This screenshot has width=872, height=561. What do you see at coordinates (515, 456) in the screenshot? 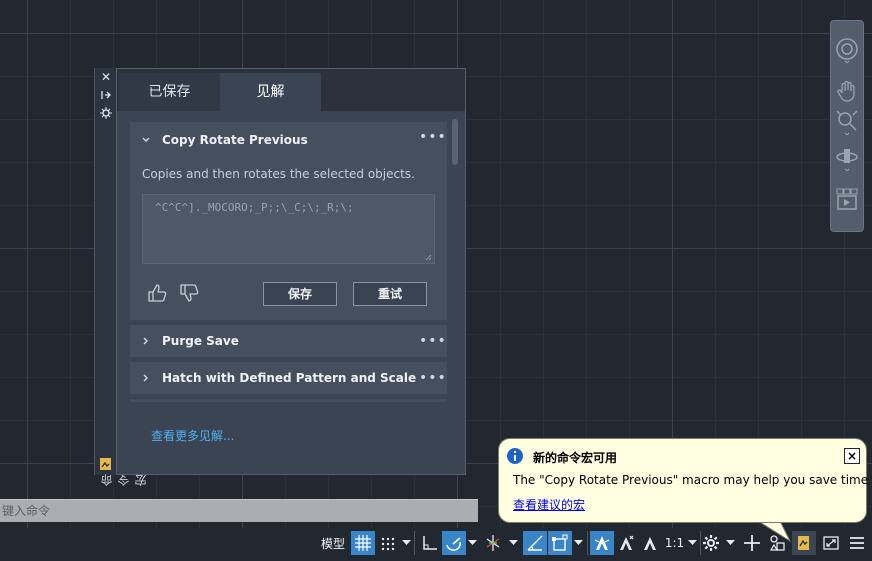
I see `info-icon` at bounding box center [515, 456].